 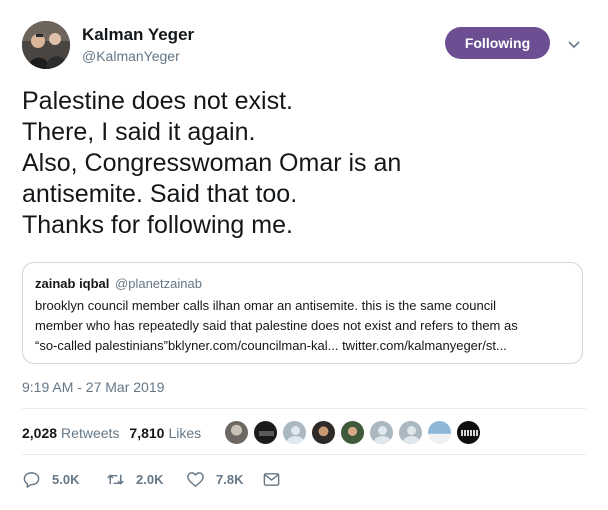 I want to click on envelope-icon, so click(x=271, y=479).